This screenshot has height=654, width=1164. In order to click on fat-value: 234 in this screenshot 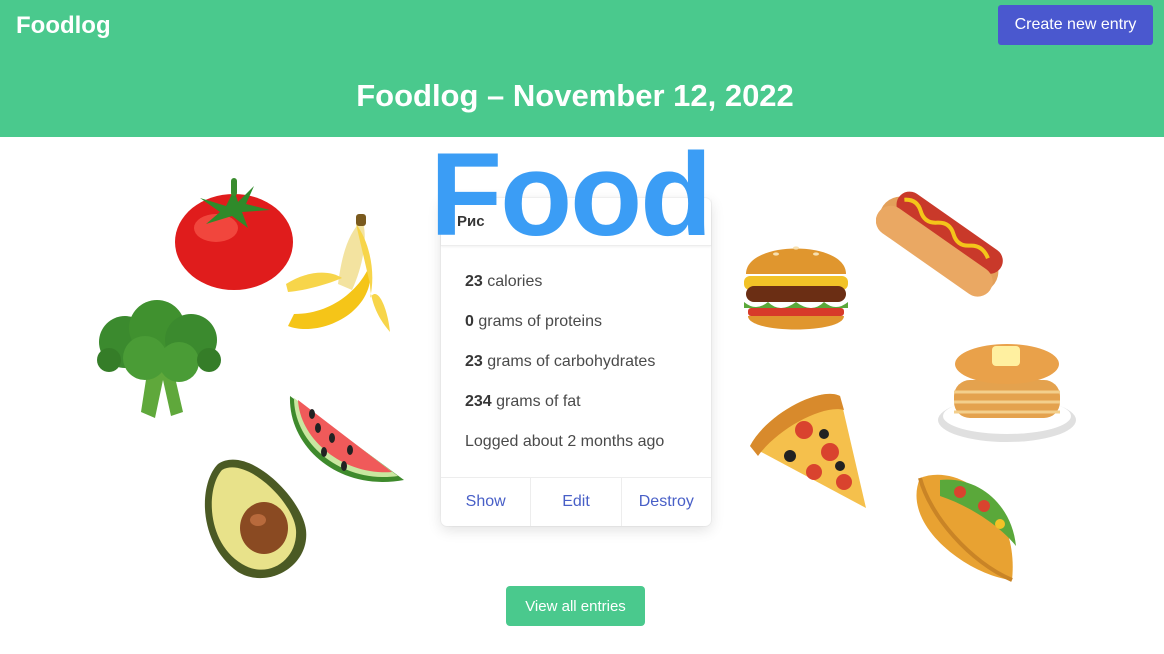, I will do `click(478, 401)`.